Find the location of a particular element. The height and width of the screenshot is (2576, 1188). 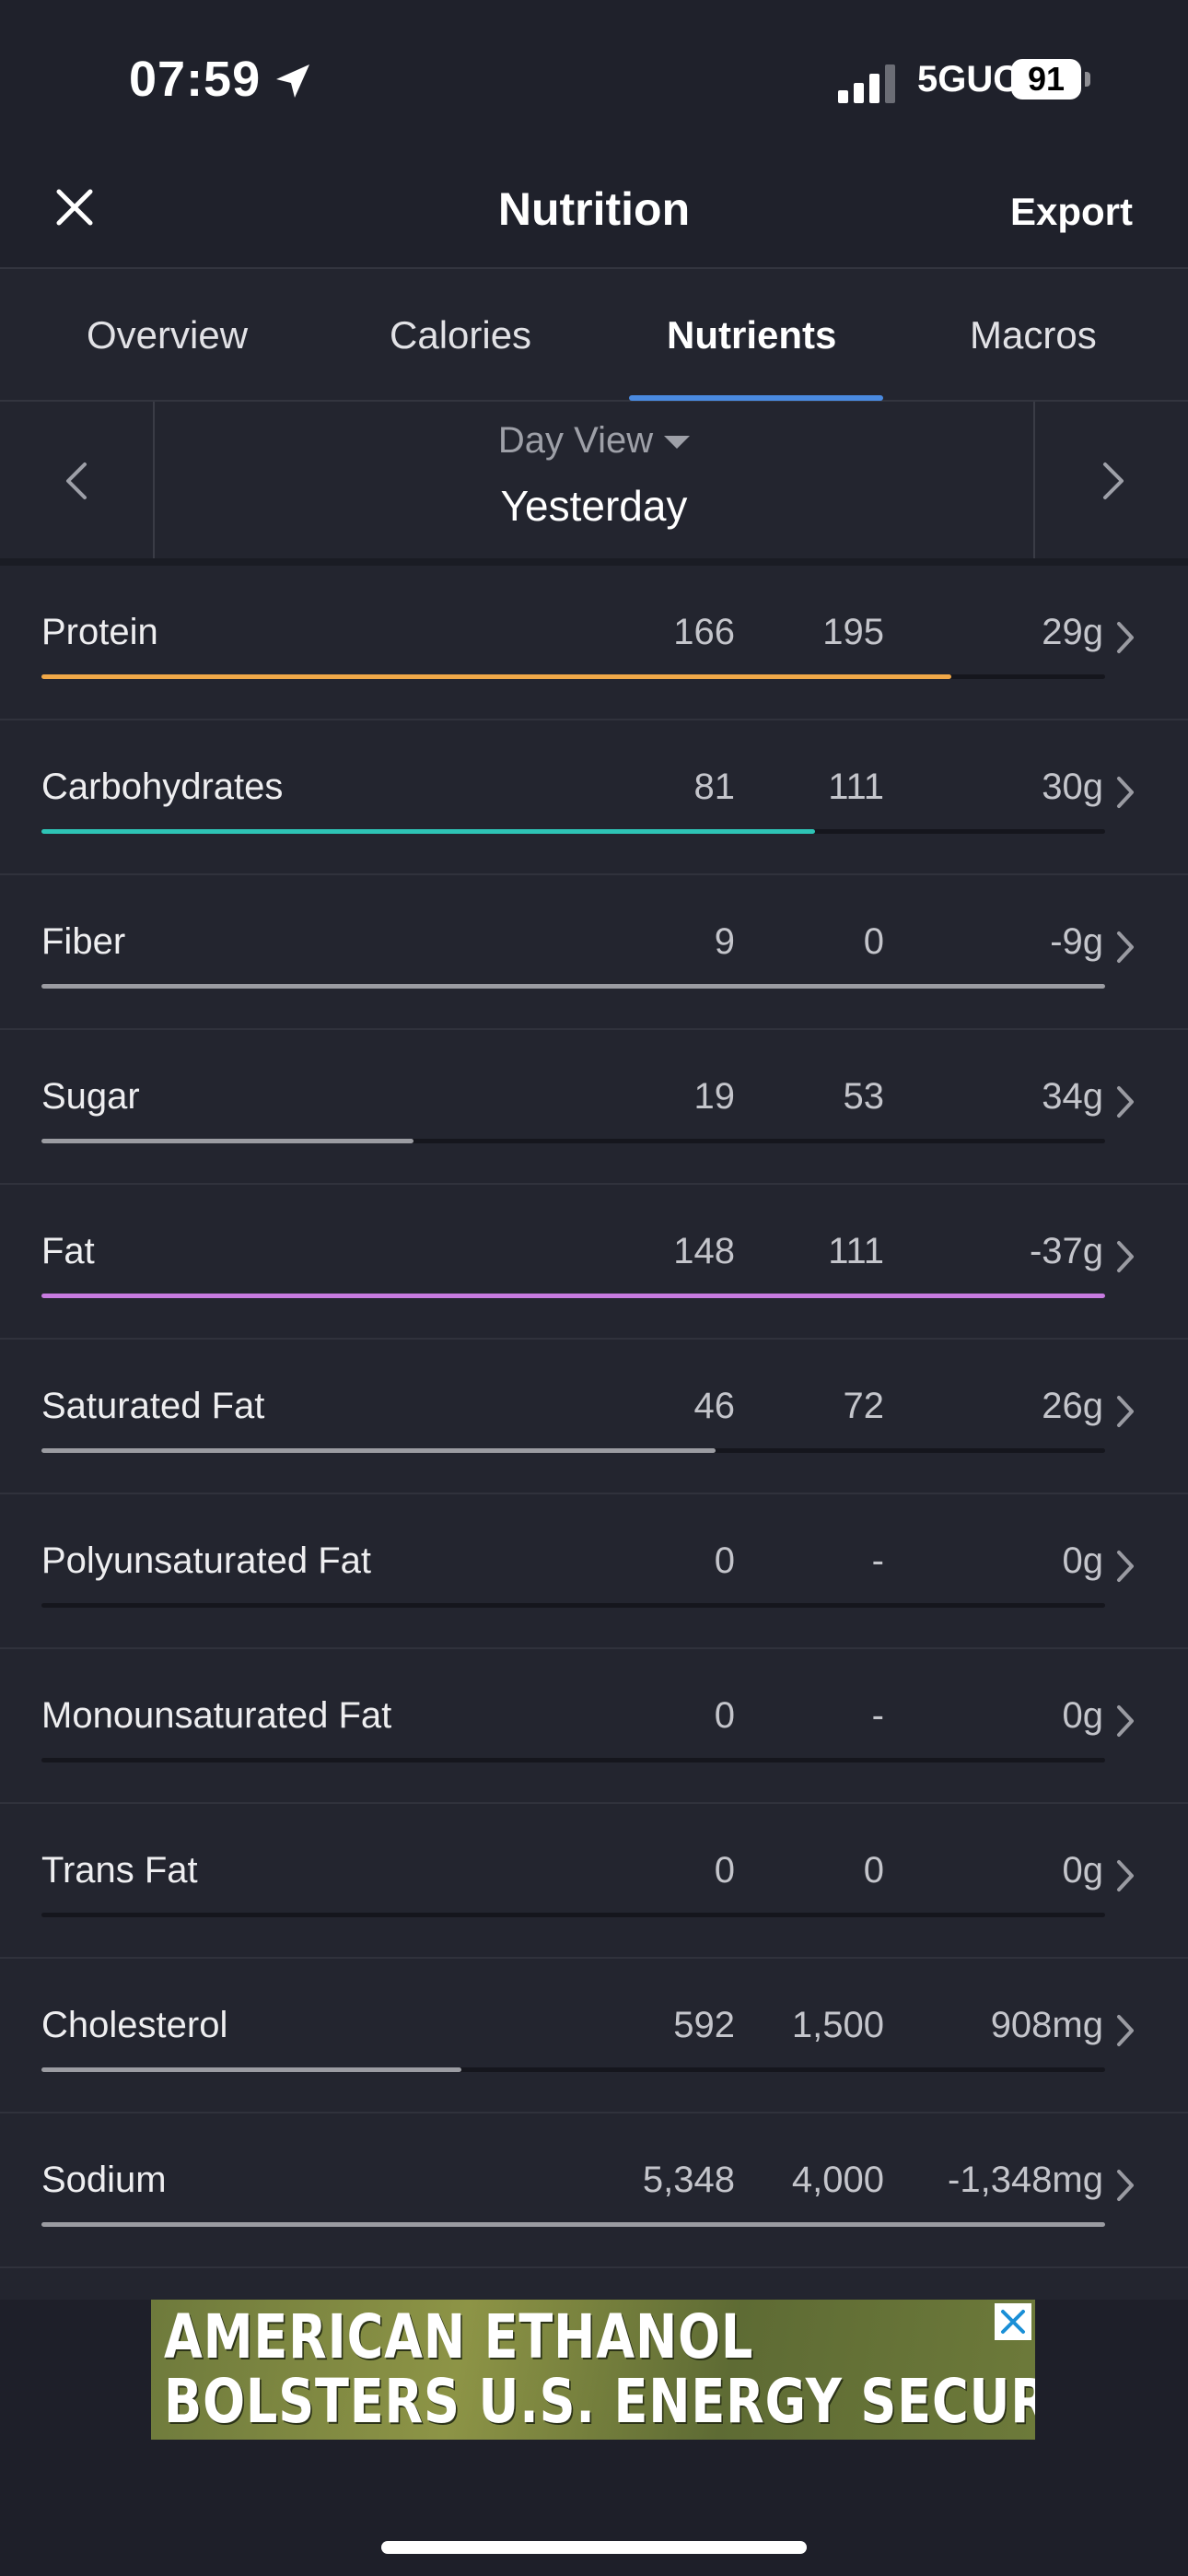

signal-icon is located at coordinates (866, 83).